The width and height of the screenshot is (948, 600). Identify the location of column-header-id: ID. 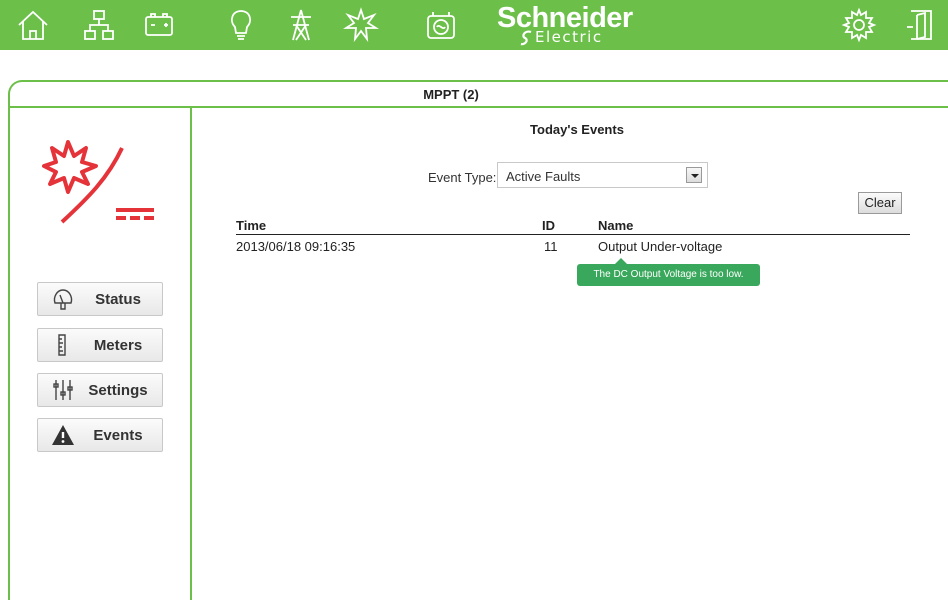
(548, 225).